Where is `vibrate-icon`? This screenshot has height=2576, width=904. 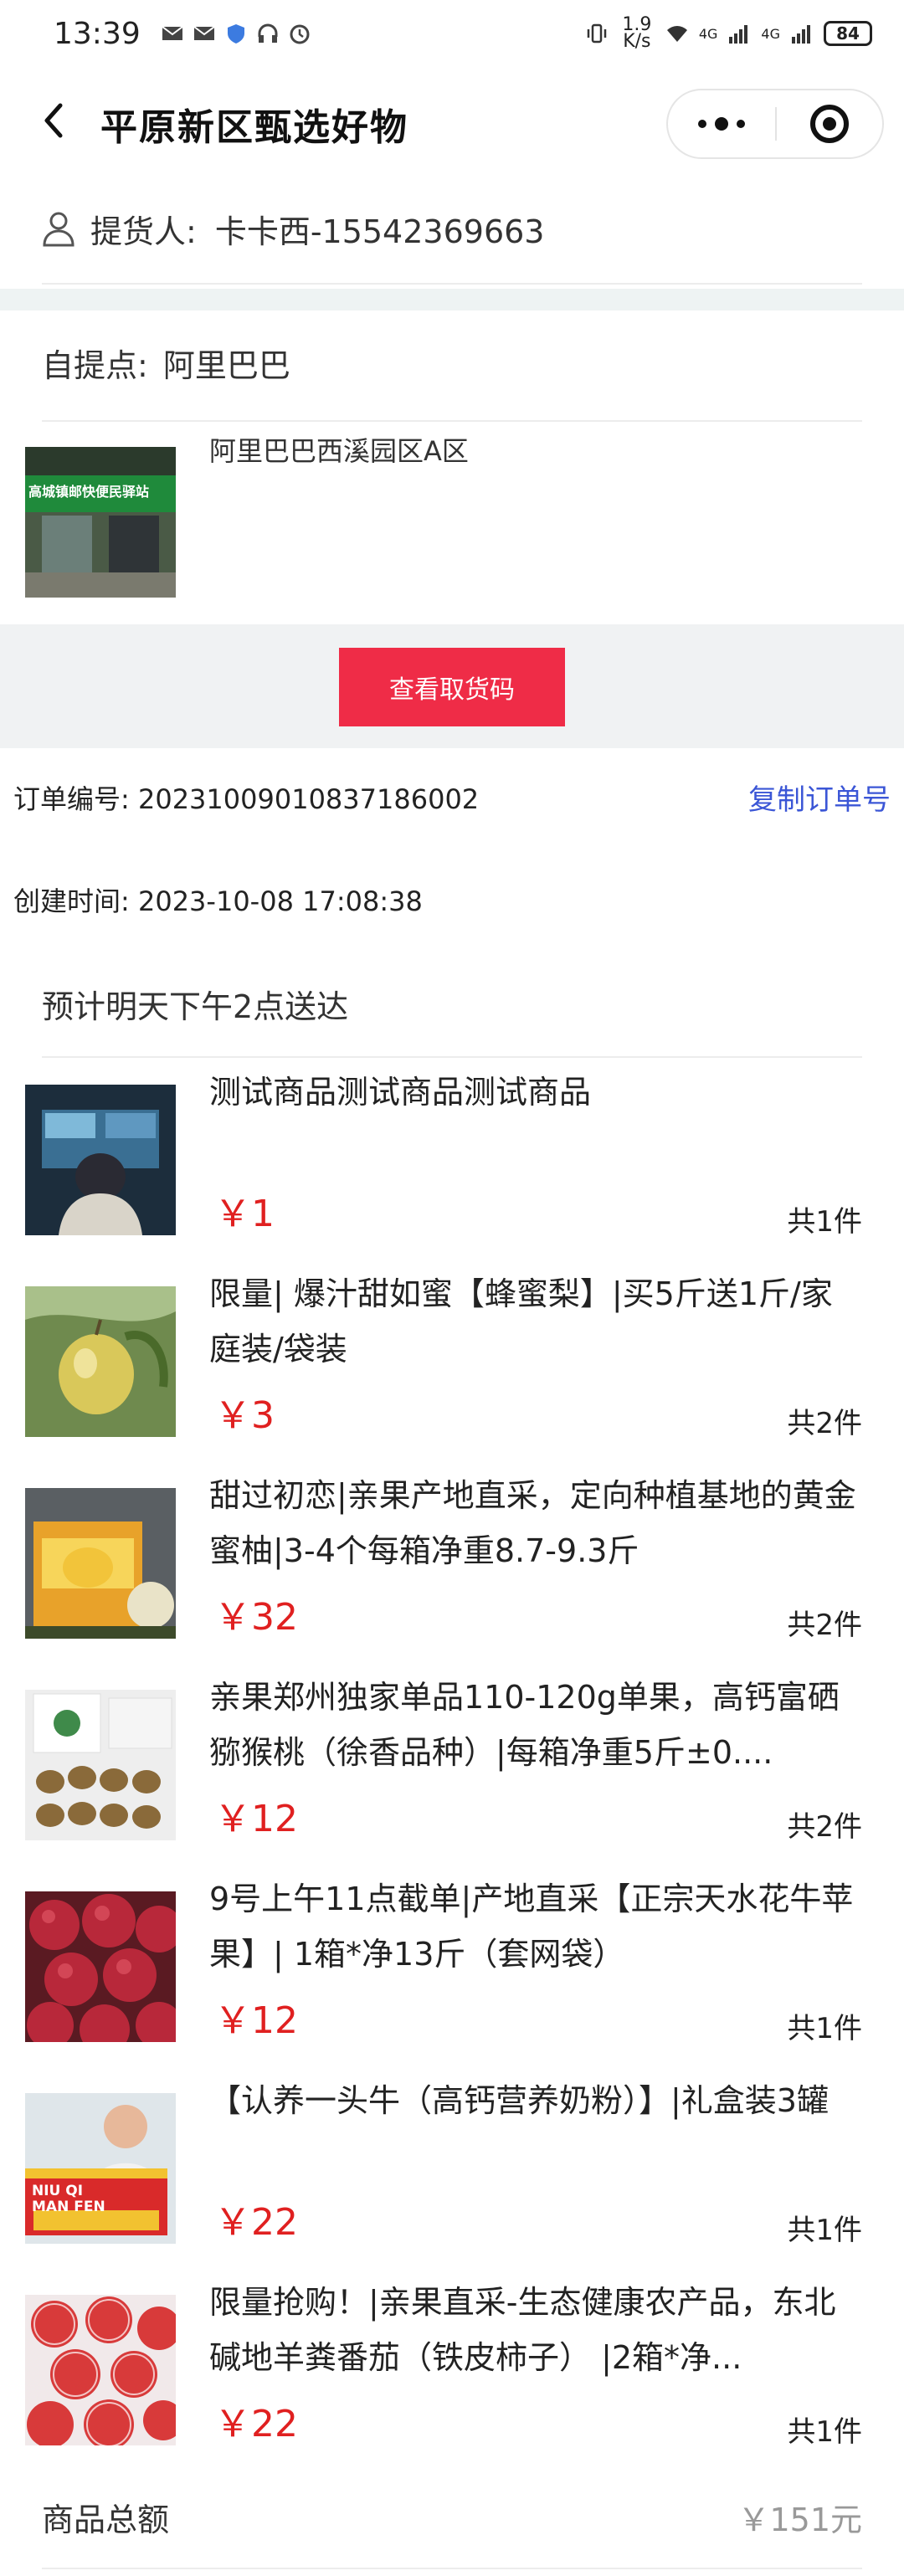
vibrate-icon is located at coordinates (597, 33).